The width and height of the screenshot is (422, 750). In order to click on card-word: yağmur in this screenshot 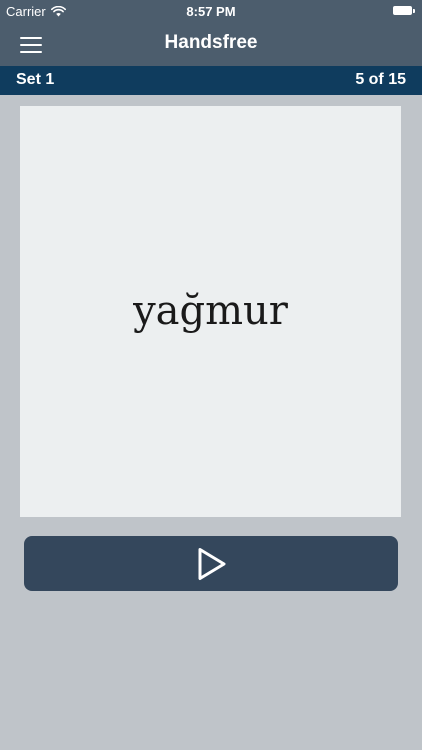, I will do `click(210, 311)`.